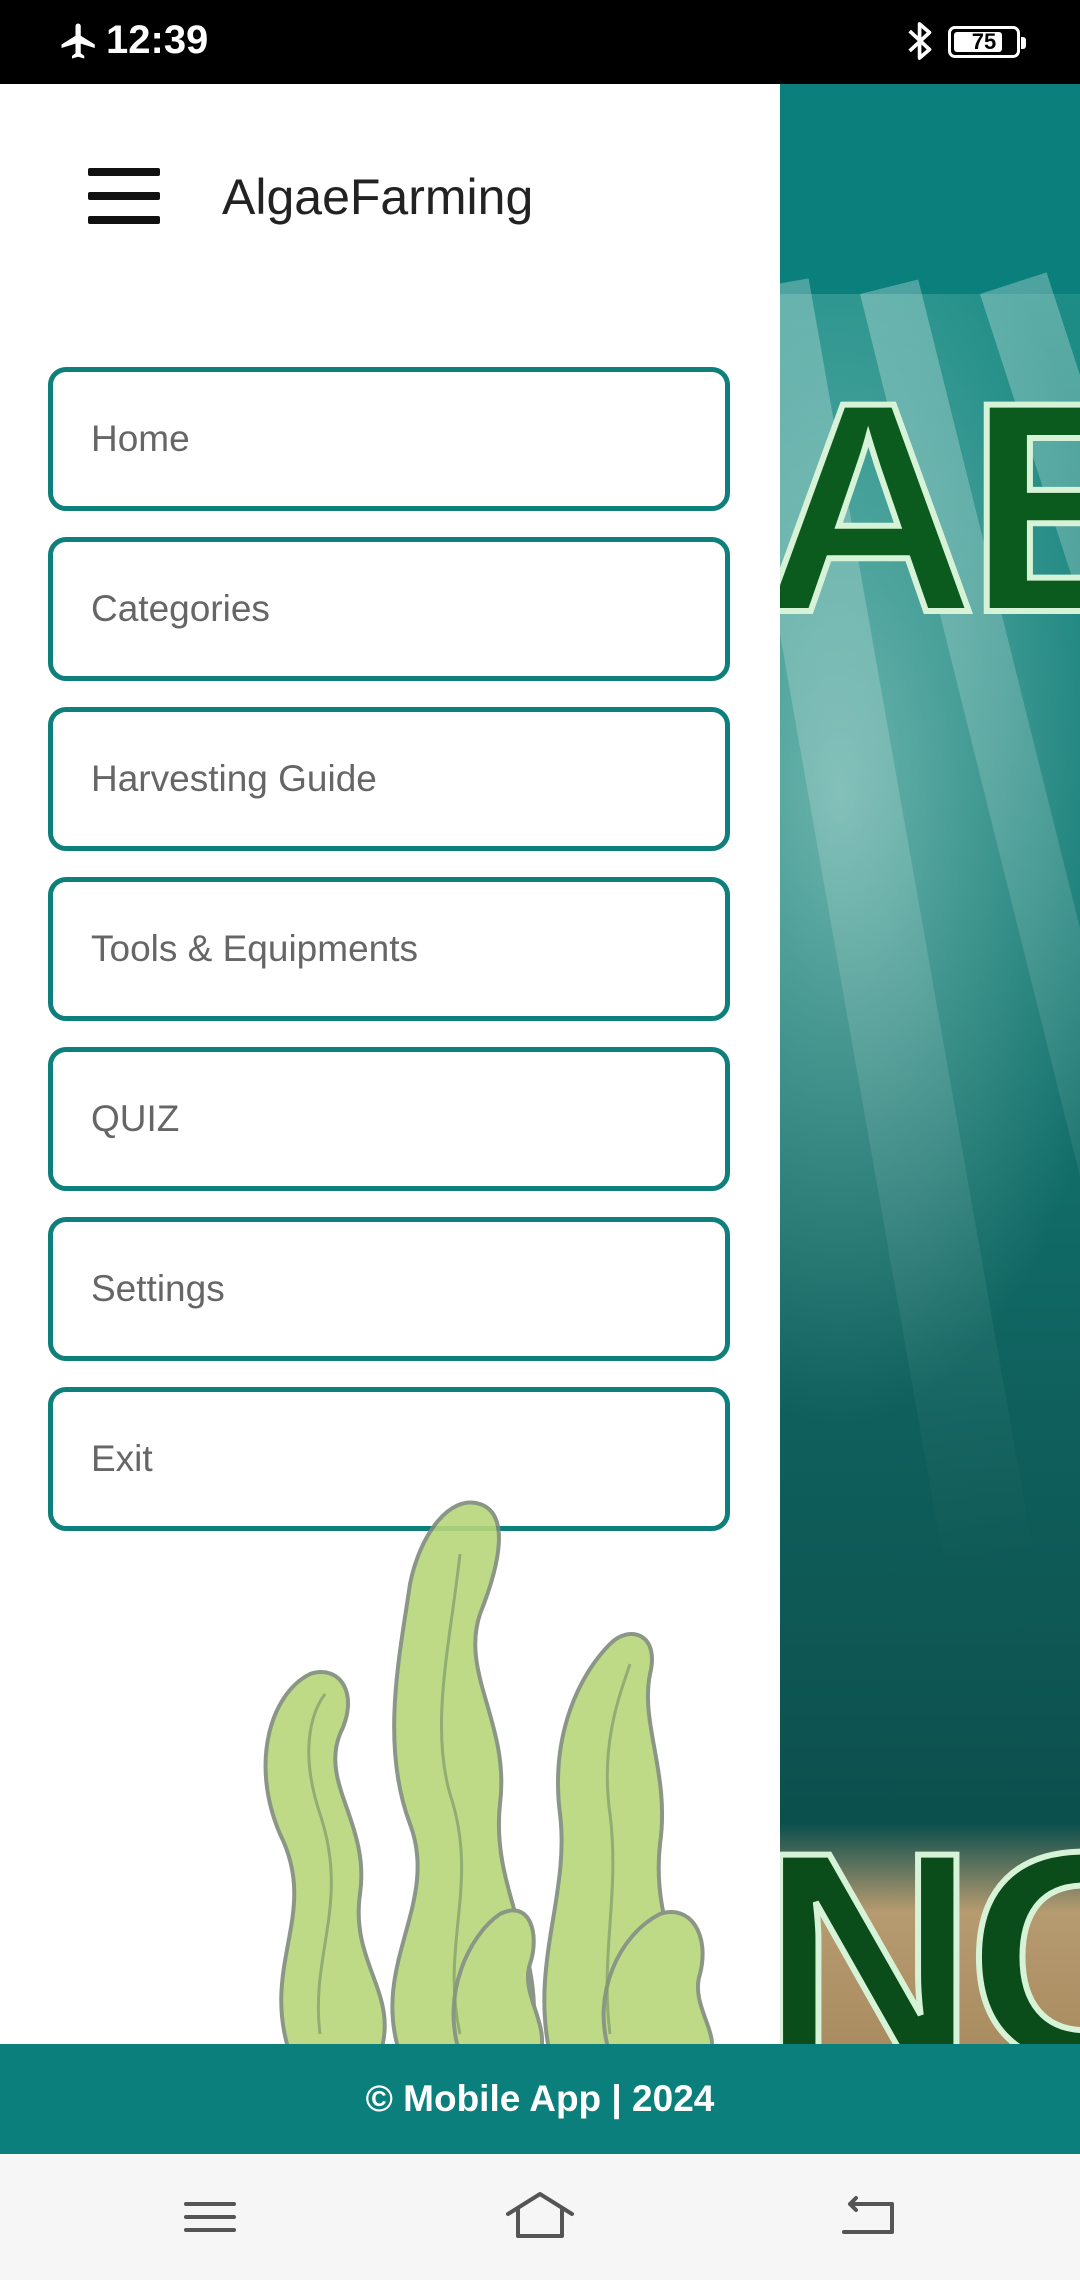 The height and width of the screenshot is (2280, 1080). What do you see at coordinates (234, 778) in the screenshot?
I see `menu-item-label: Harvesting Guide` at bounding box center [234, 778].